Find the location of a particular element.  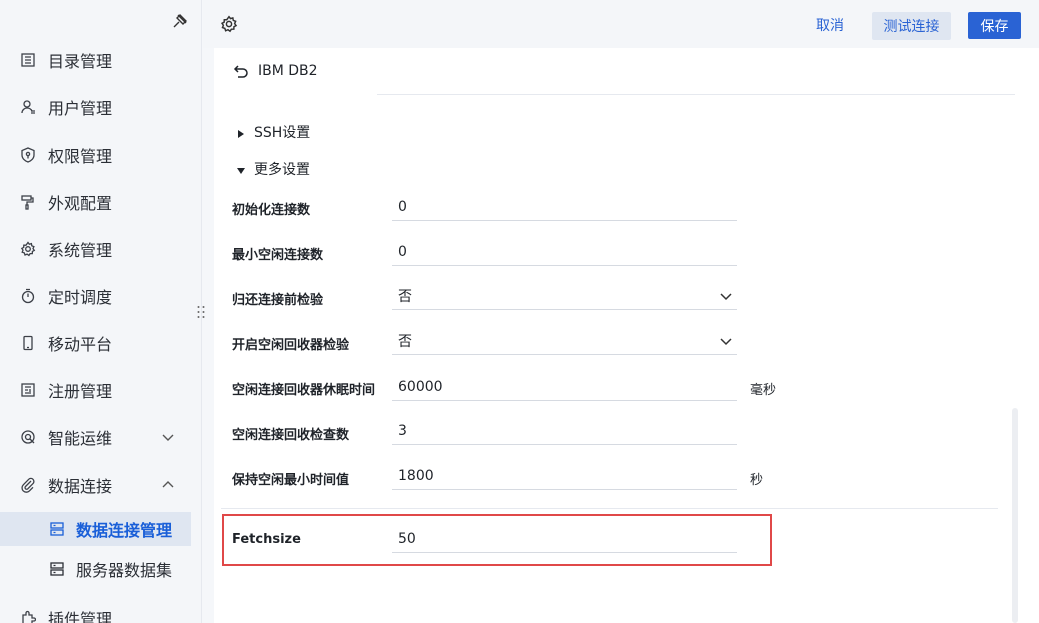

sidebar-item-label: 用户管理 is located at coordinates (80, 108).